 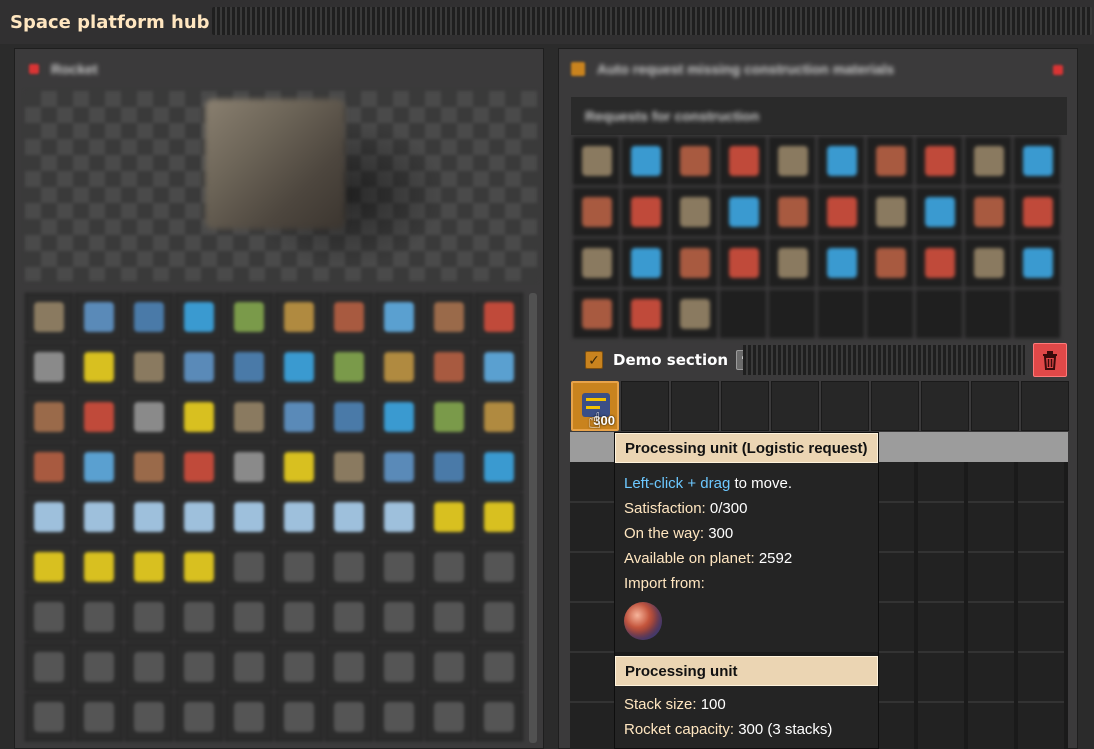 I want to click on section-enabled-checkbox: ✓, so click(x=594, y=360).